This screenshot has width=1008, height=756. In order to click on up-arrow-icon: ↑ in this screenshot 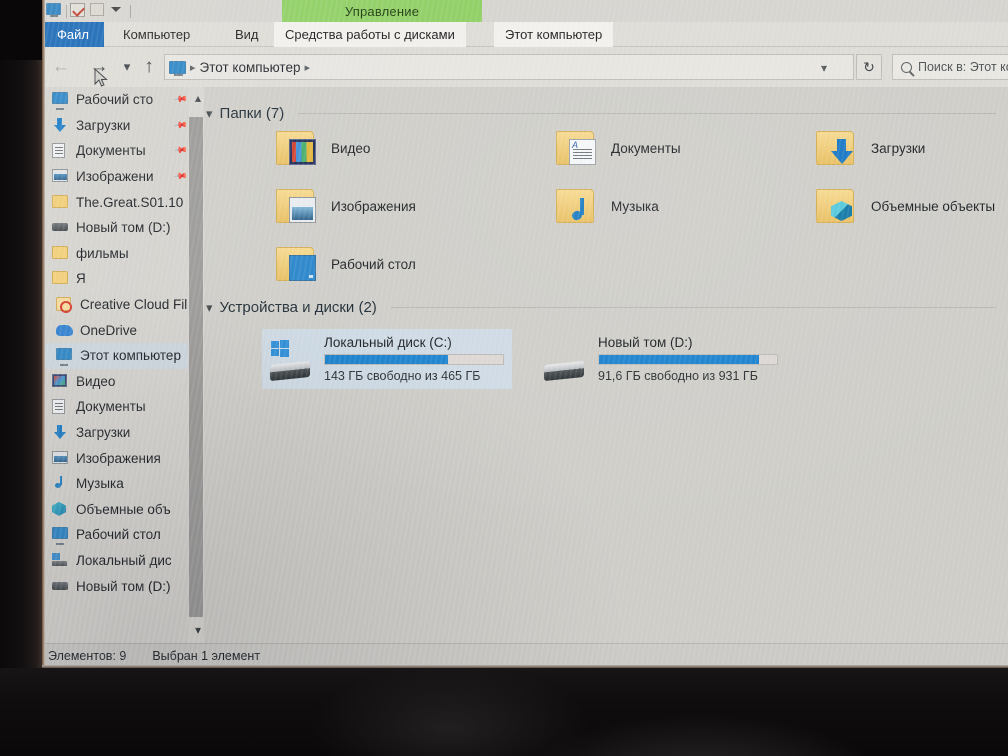, I will do `click(149, 67)`.